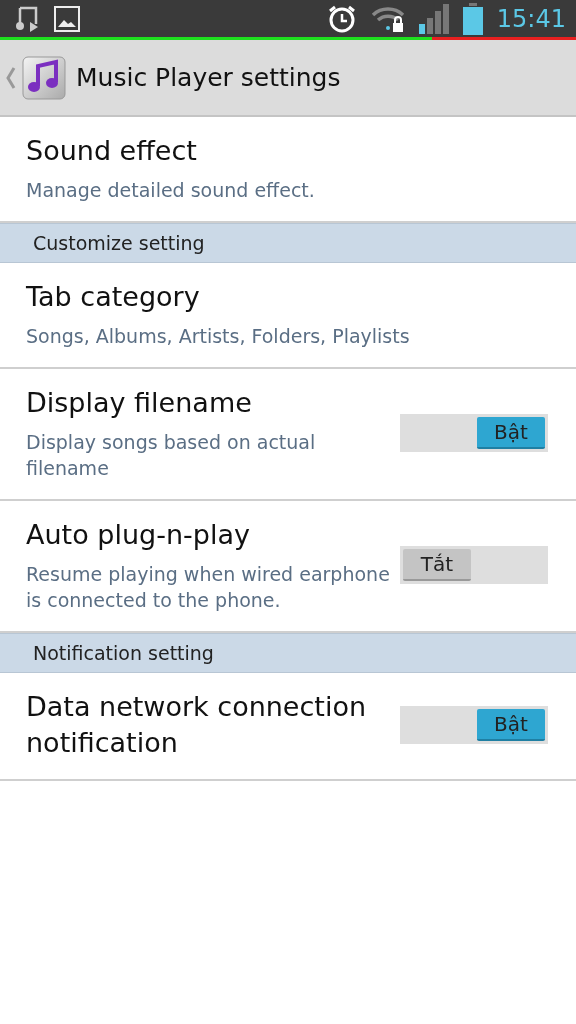 This screenshot has width=576, height=1024. I want to click on setting-title: Data network connection notification, so click(197, 725).